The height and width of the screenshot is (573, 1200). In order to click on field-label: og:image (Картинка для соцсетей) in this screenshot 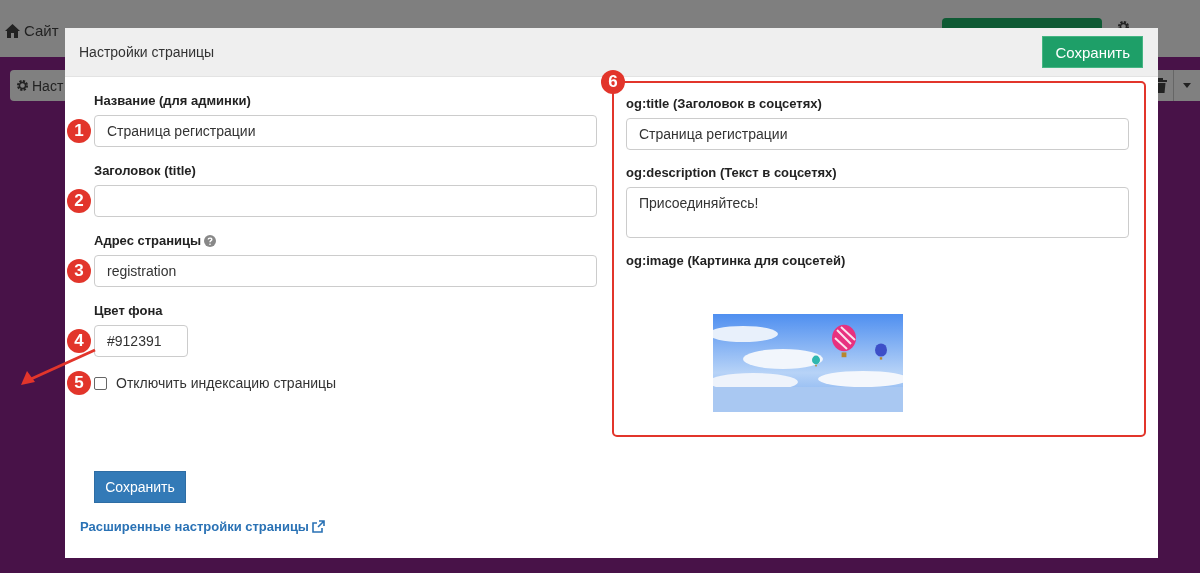, I will do `click(736, 260)`.